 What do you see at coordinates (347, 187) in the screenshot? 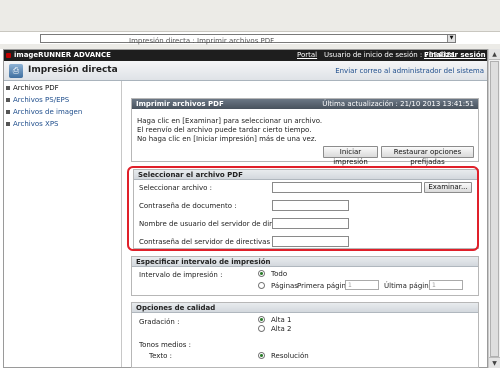
I see `file-path-input` at bounding box center [347, 187].